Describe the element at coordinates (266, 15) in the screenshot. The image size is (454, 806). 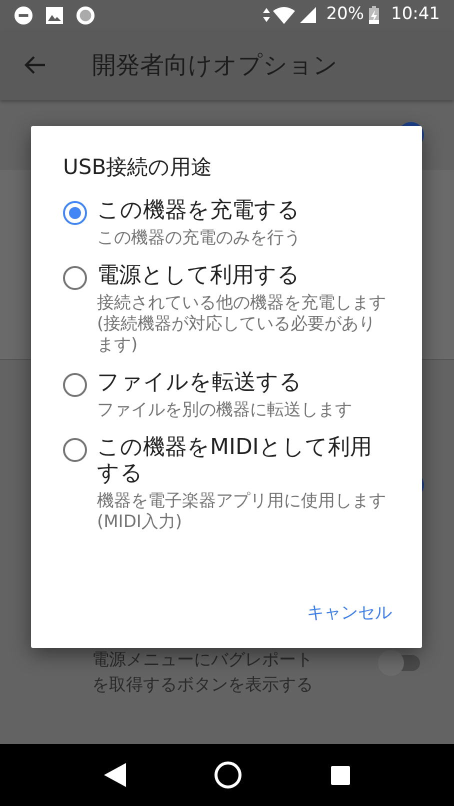
I see `data-arrows-icon` at that location.